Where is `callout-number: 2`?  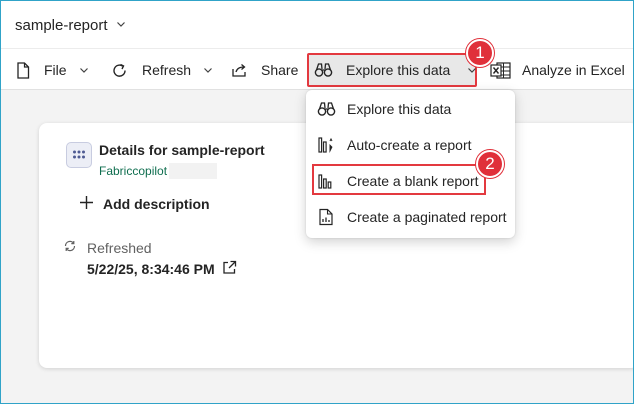
callout-number: 2 is located at coordinates (490, 163).